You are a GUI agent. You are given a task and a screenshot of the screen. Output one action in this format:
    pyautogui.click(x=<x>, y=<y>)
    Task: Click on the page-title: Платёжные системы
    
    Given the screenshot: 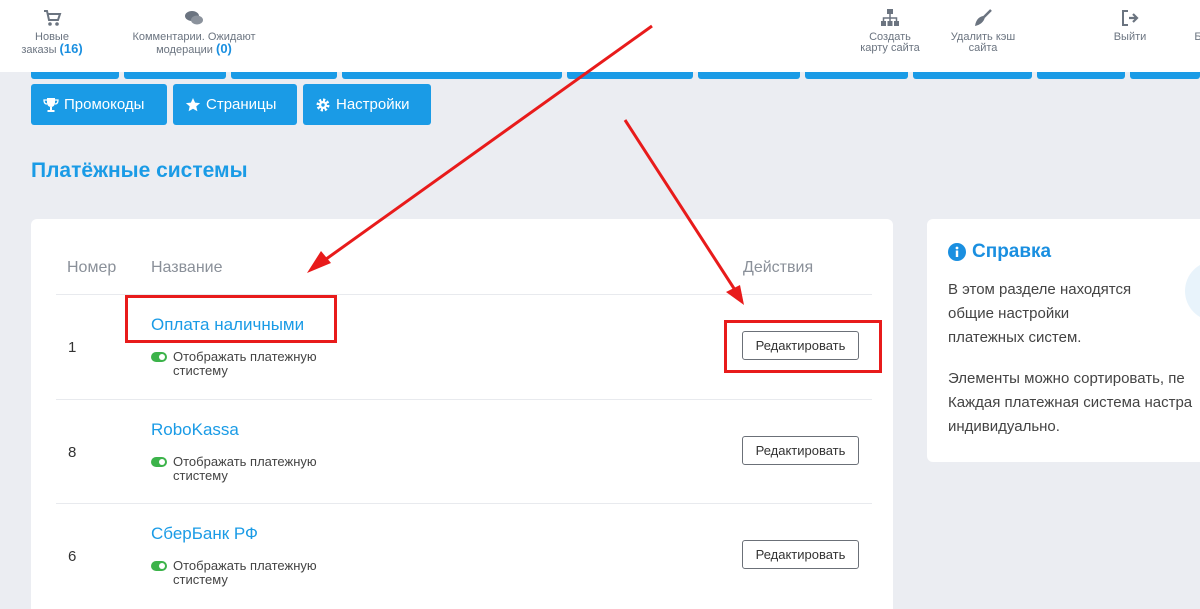 What is the action you would take?
    pyautogui.click(x=139, y=170)
    